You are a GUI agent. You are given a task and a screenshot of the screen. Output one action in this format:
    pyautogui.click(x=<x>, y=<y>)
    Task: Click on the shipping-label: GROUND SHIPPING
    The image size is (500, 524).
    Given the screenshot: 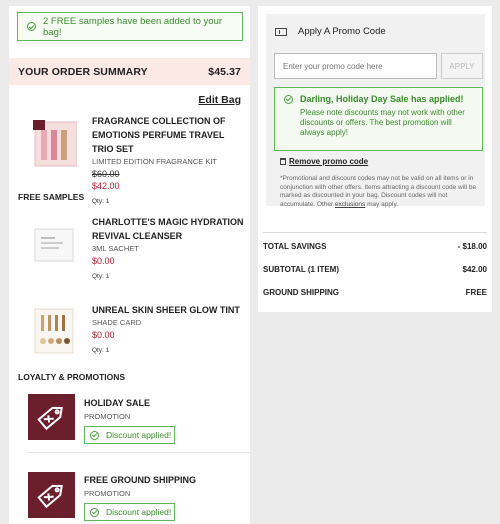 What is the action you would take?
    pyautogui.click(x=301, y=292)
    